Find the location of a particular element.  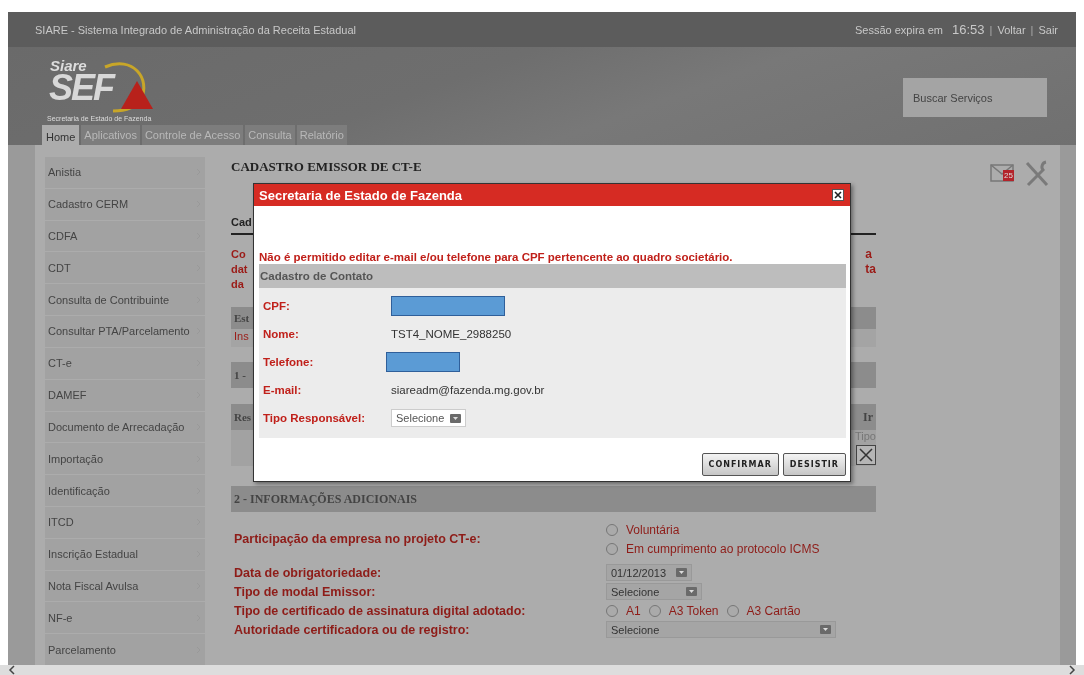

session-time: 16:53 is located at coordinates (968, 29).